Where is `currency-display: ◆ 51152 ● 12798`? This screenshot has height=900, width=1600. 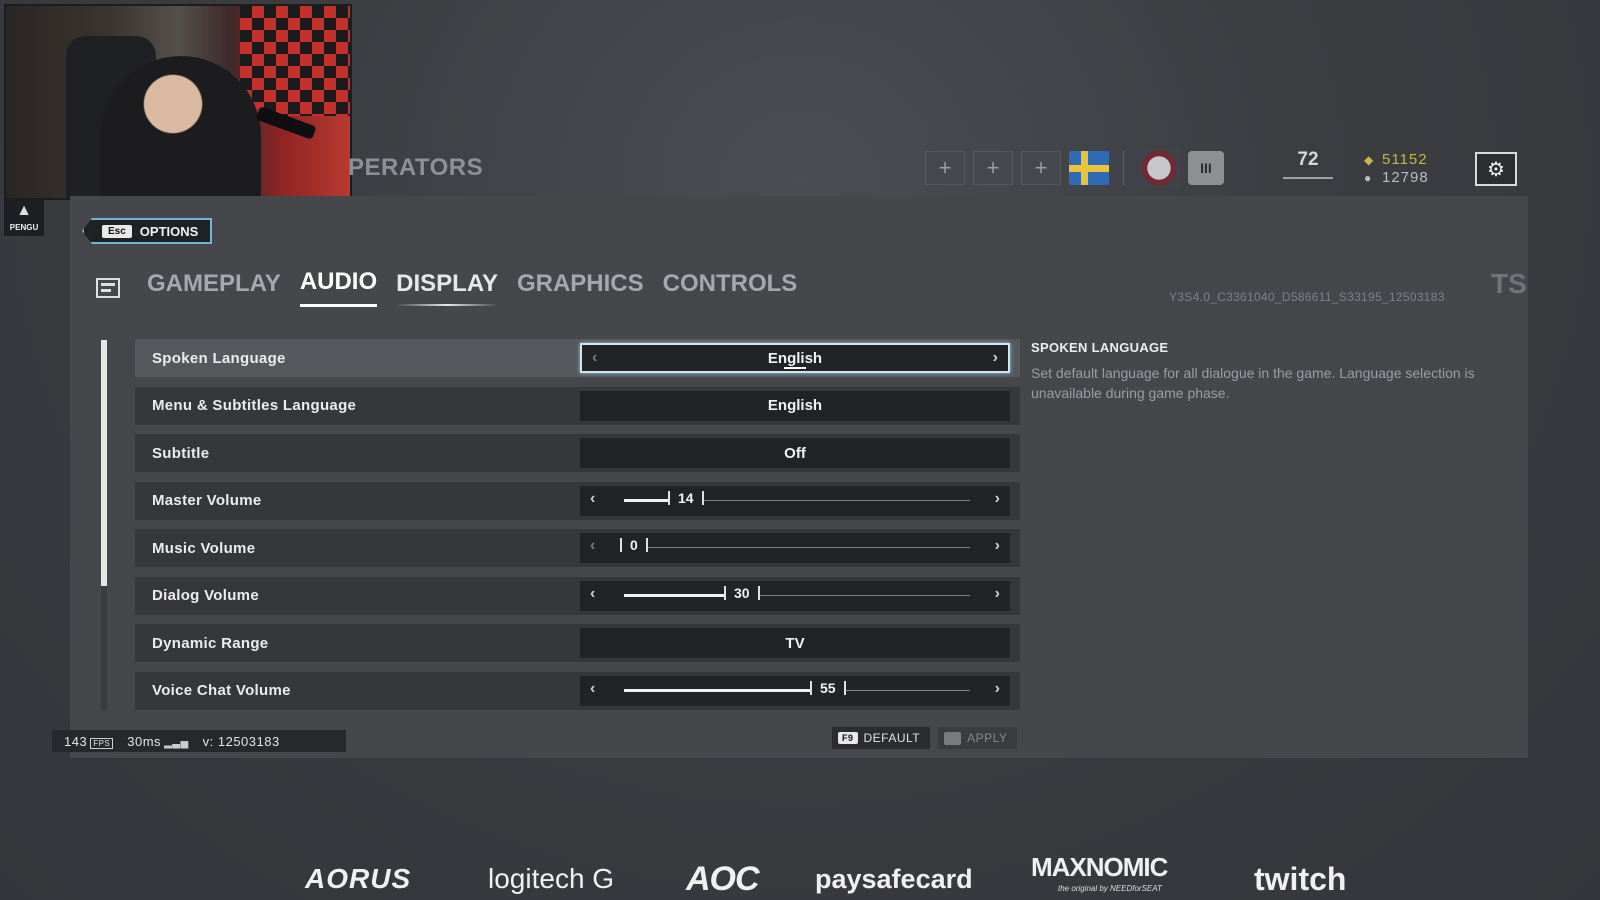
currency-display: ◆ 51152 ● 12798 is located at coordinates (1396, 169).